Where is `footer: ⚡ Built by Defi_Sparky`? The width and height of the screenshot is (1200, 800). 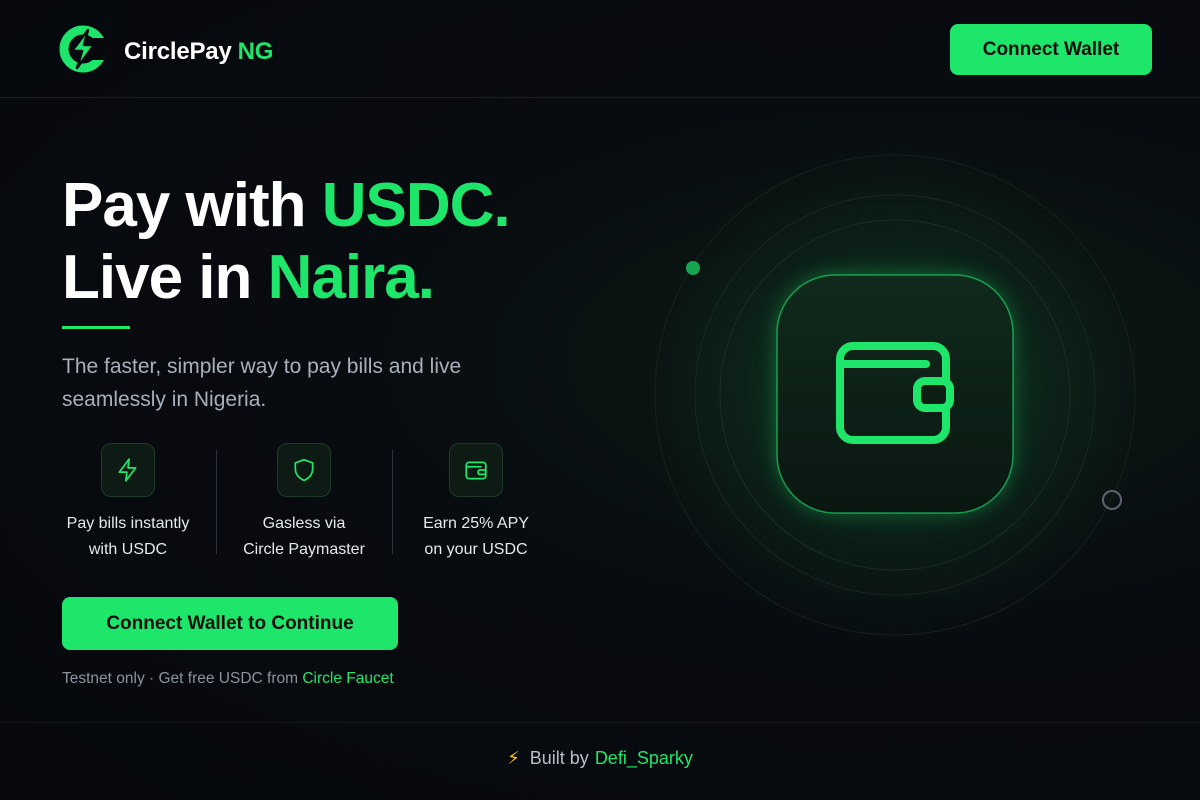 footer: ⚡ Built by Defi_Sparky is located at coordinates (600, 758).